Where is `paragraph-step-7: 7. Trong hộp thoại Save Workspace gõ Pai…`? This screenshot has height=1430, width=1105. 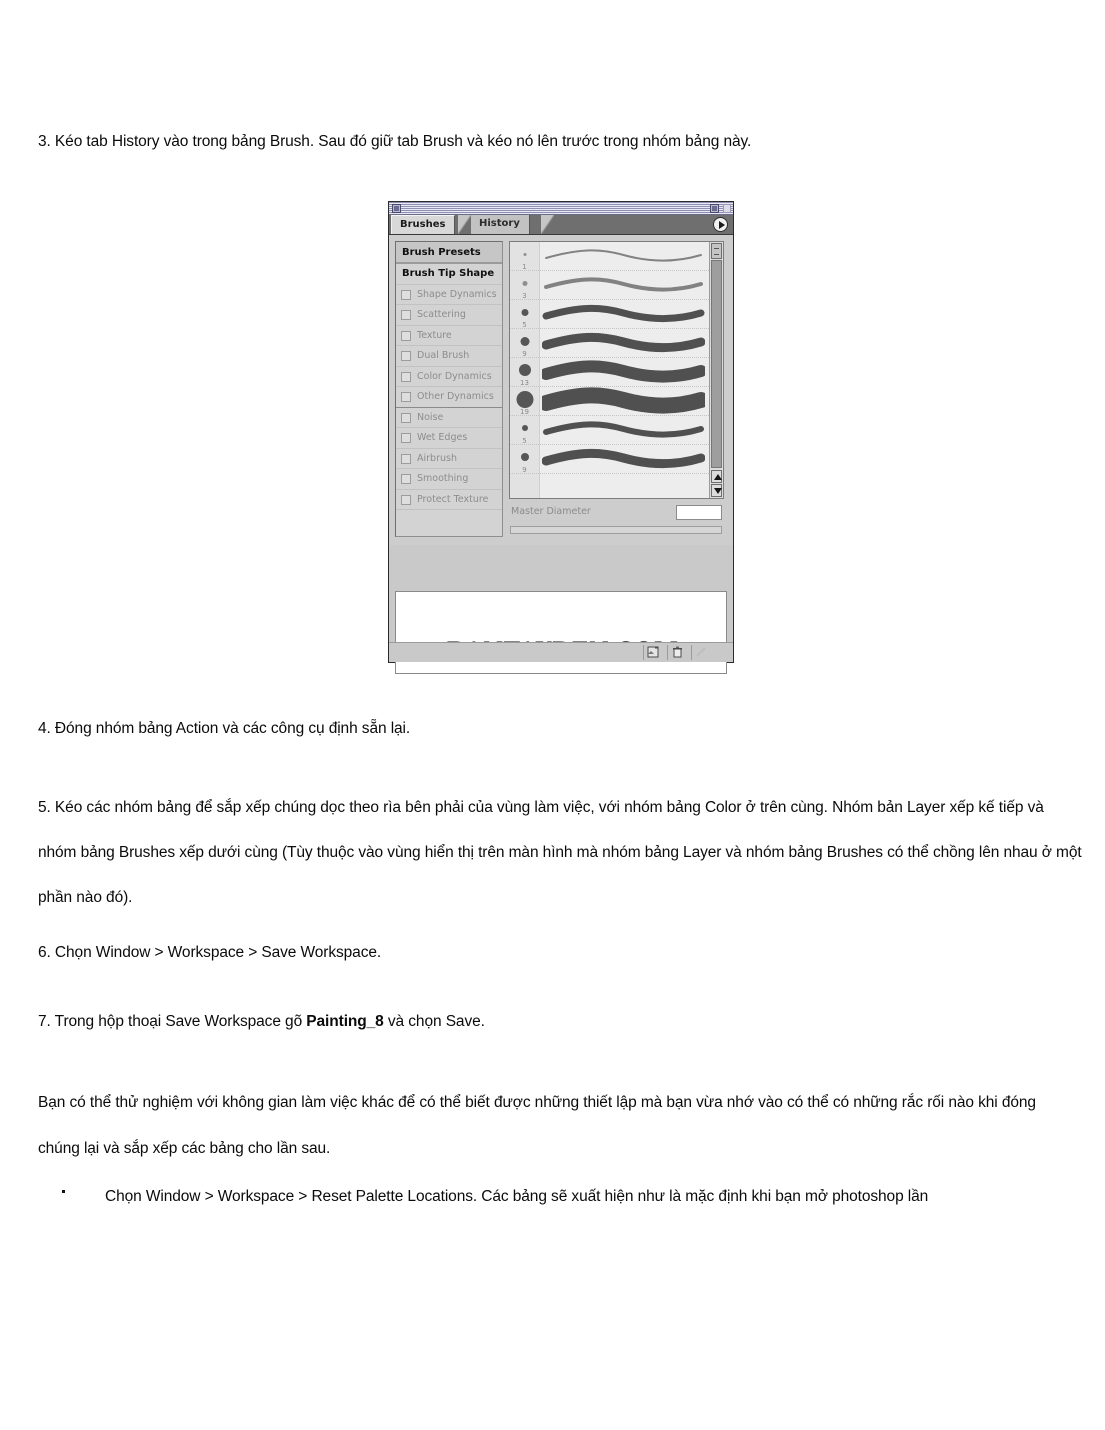
paragraph-step-7: 7. Trong hộp thoại Save Workspace gõ Pai… is located at coordinates (558, 1021).